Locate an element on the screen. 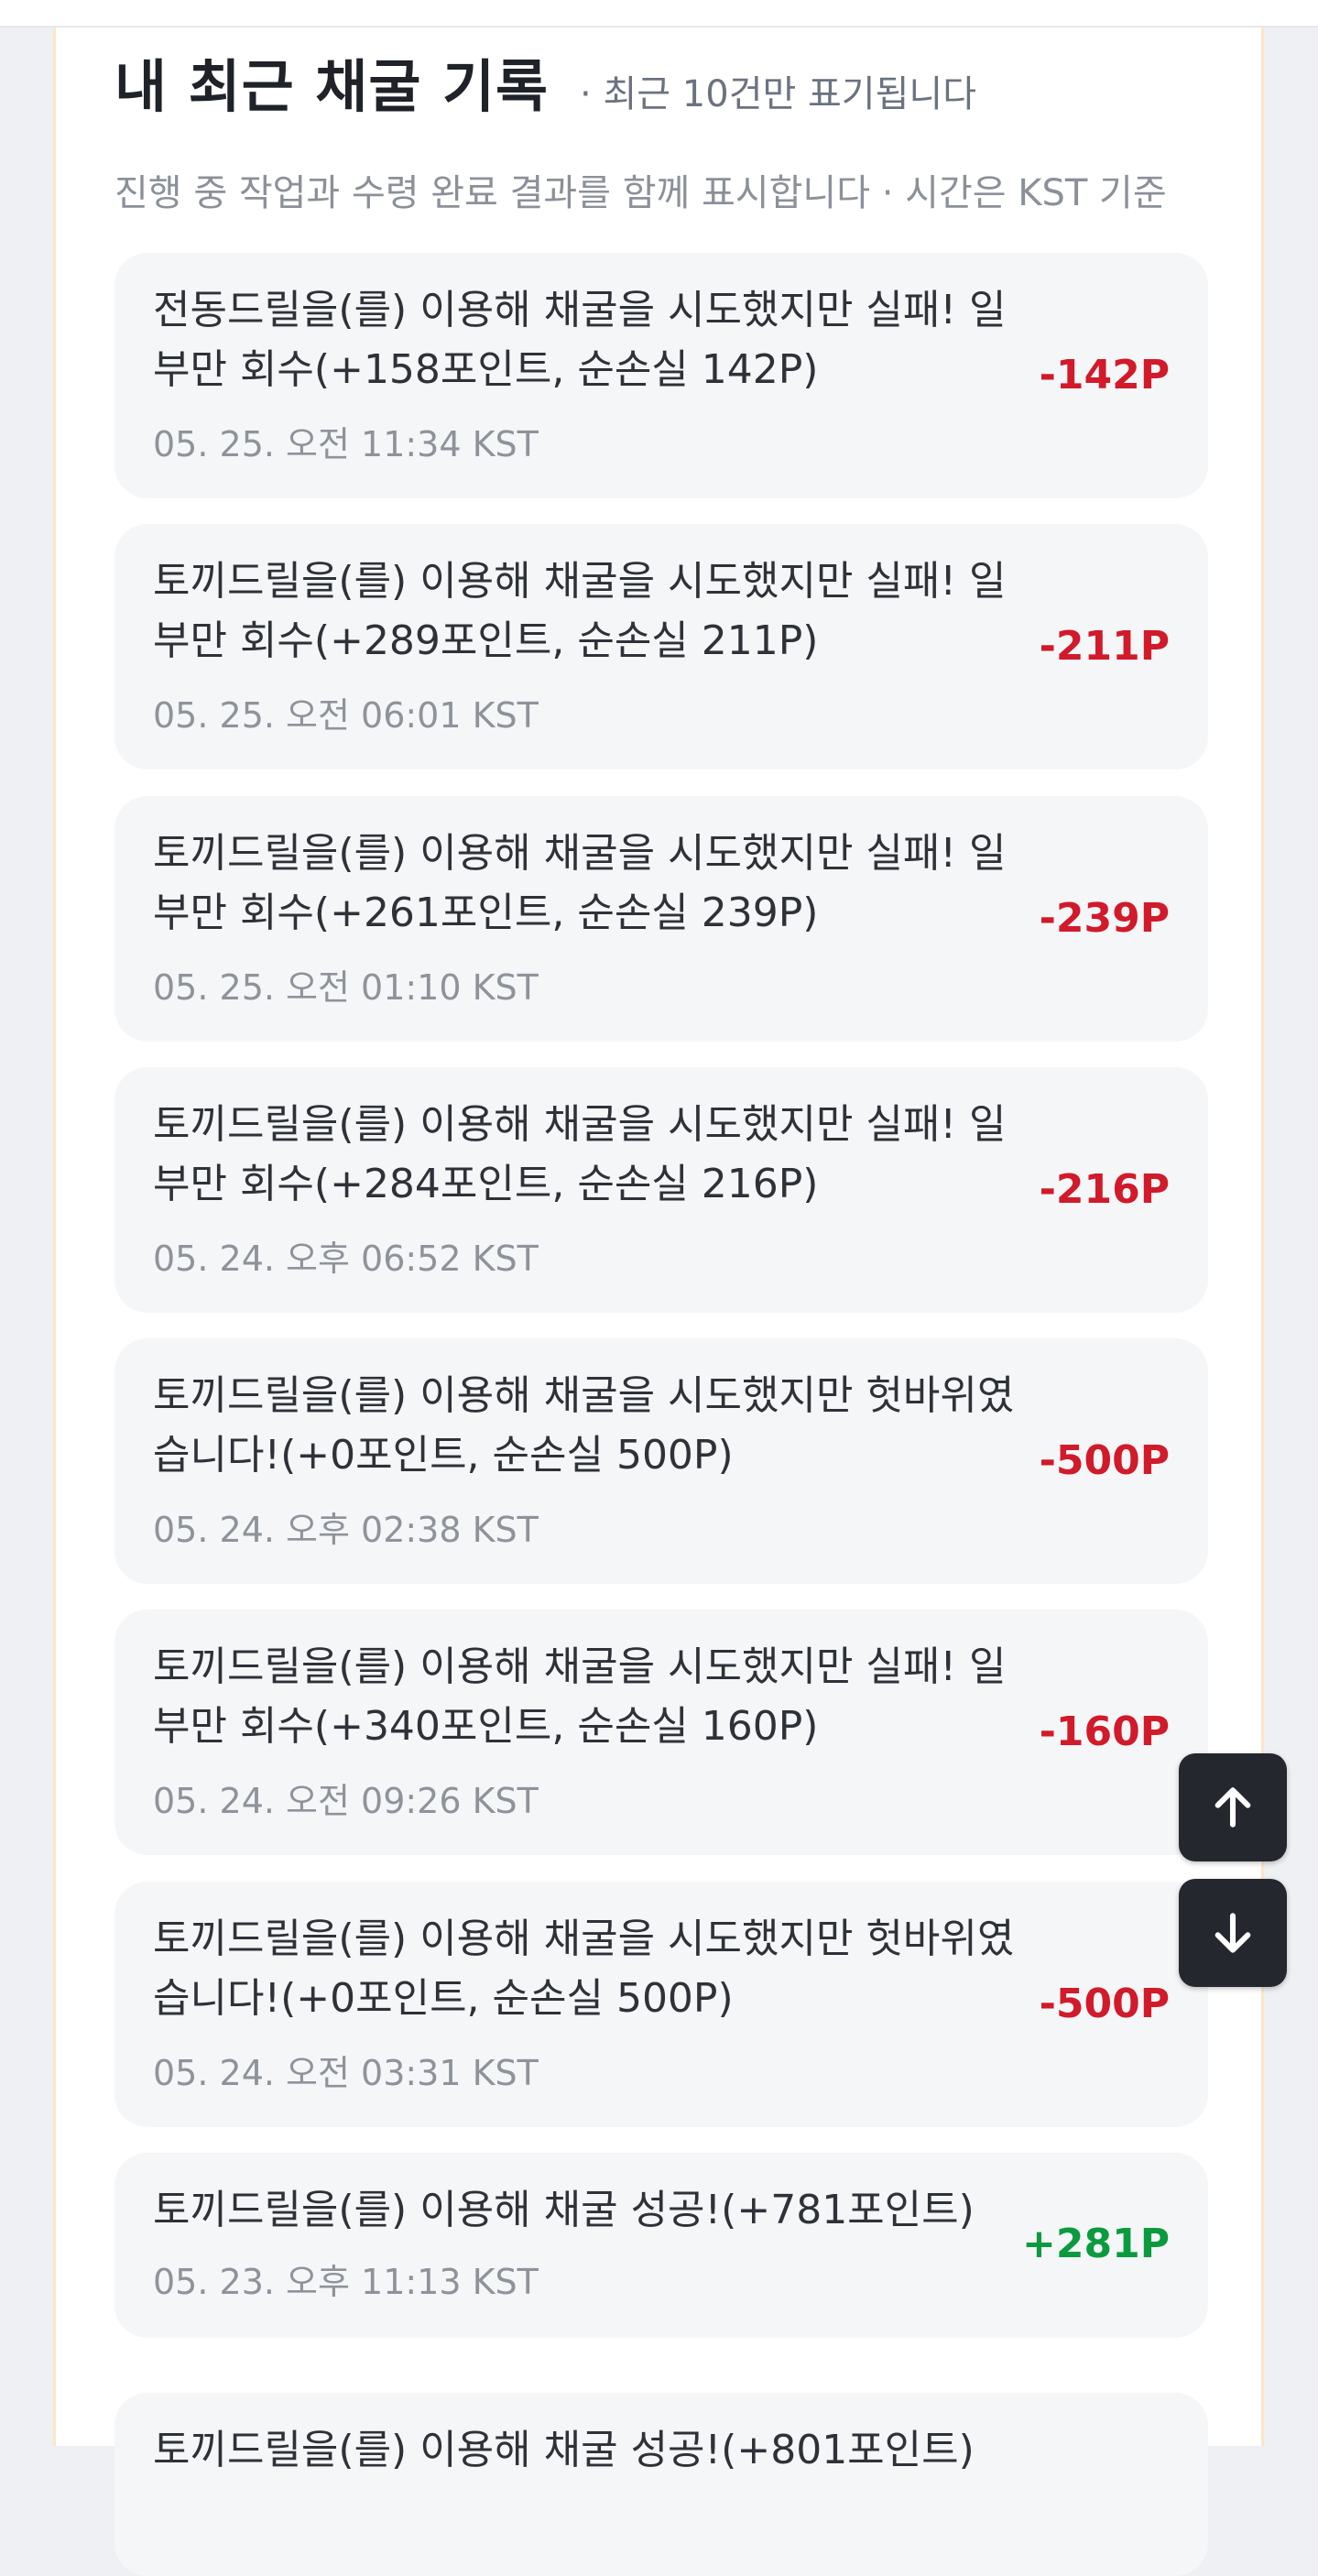 This screenshot has height=2576, width=1318. record-time: 05. 23. 오후 11:13 KST is located at coordinates (346, 2282).